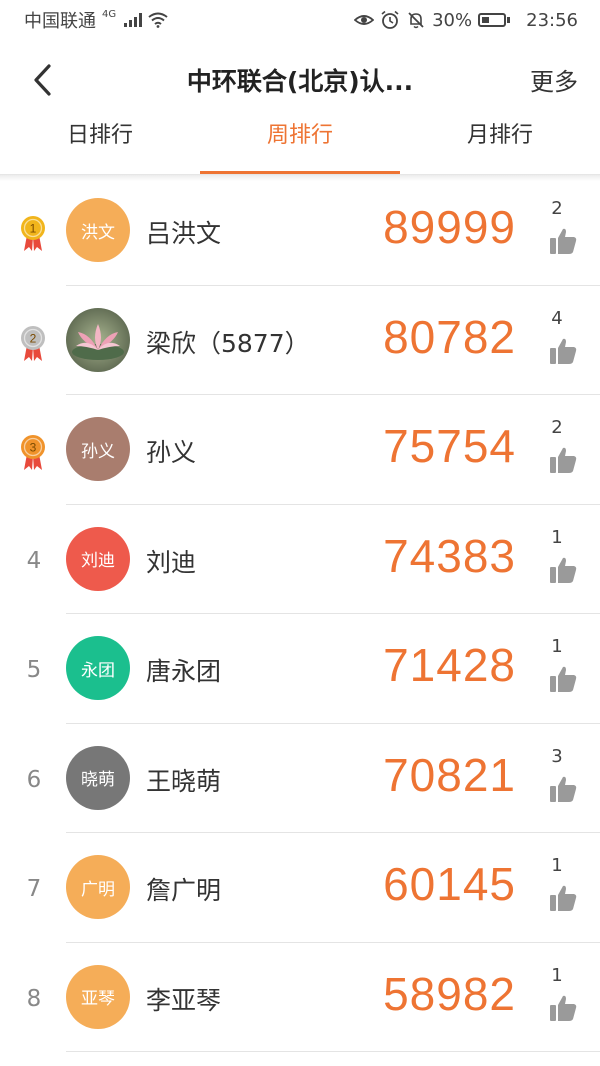  Describe the element at coordinates (184, 890) in the screenshot. I see `member-name: 詹广明` at that location.